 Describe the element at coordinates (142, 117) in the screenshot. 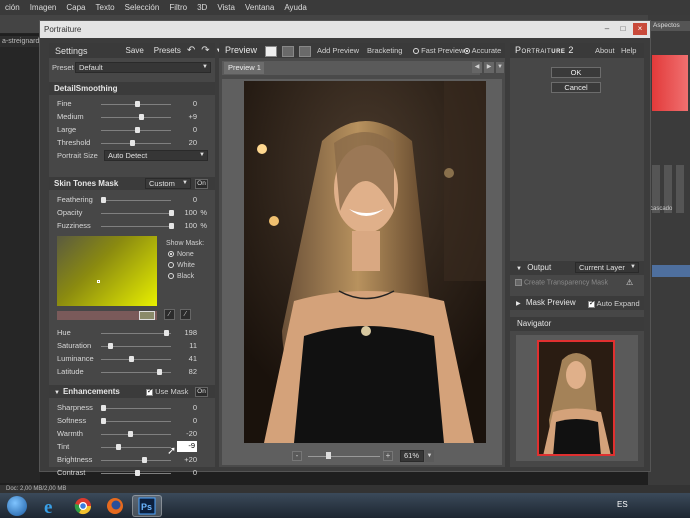

I see `medium-slider-thumb` at that location.